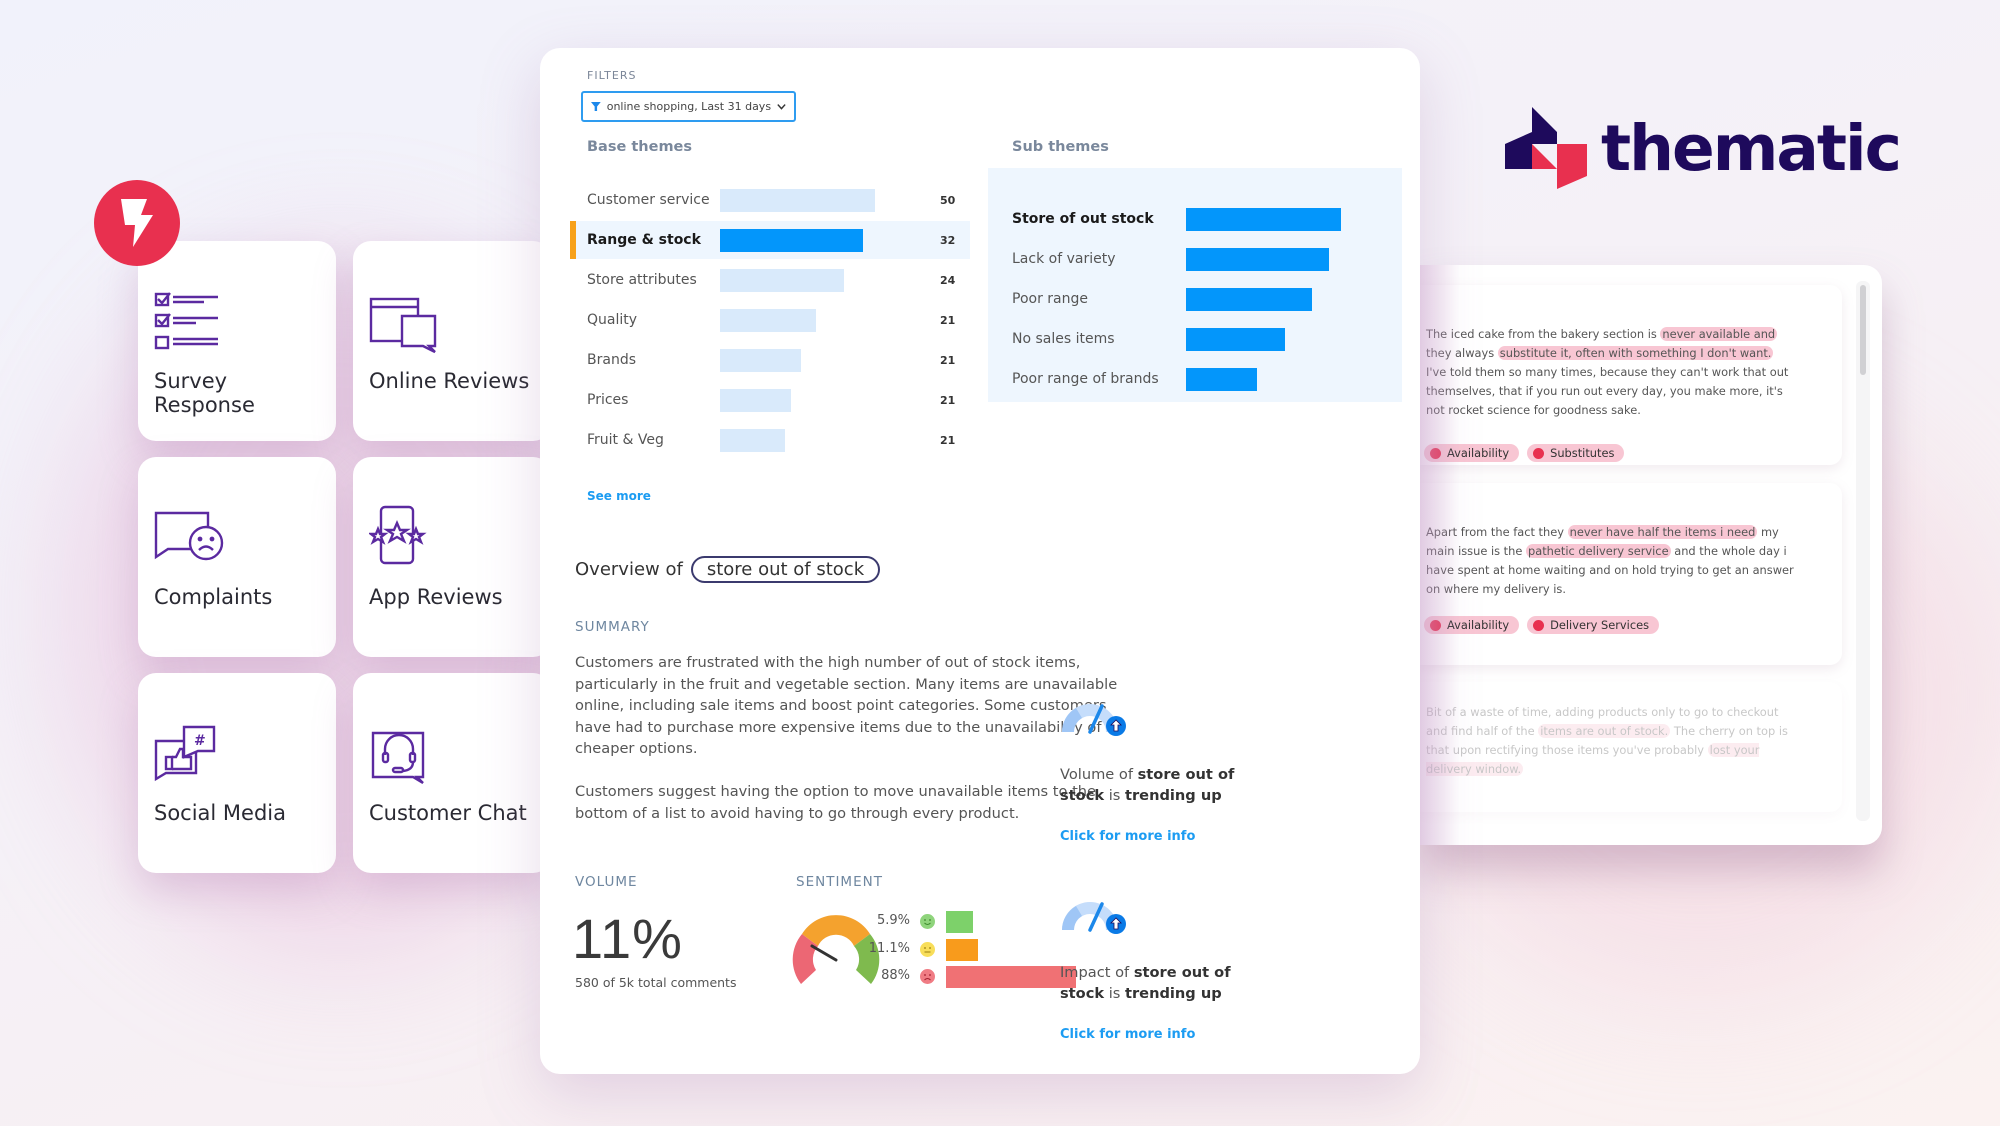 This screenshot has width=2000, height=1126. What do you see at coordinates (839, 882) in the screenshot?
I see `sentiment-label: SENTIMENT` at bounding box center [839, 882].